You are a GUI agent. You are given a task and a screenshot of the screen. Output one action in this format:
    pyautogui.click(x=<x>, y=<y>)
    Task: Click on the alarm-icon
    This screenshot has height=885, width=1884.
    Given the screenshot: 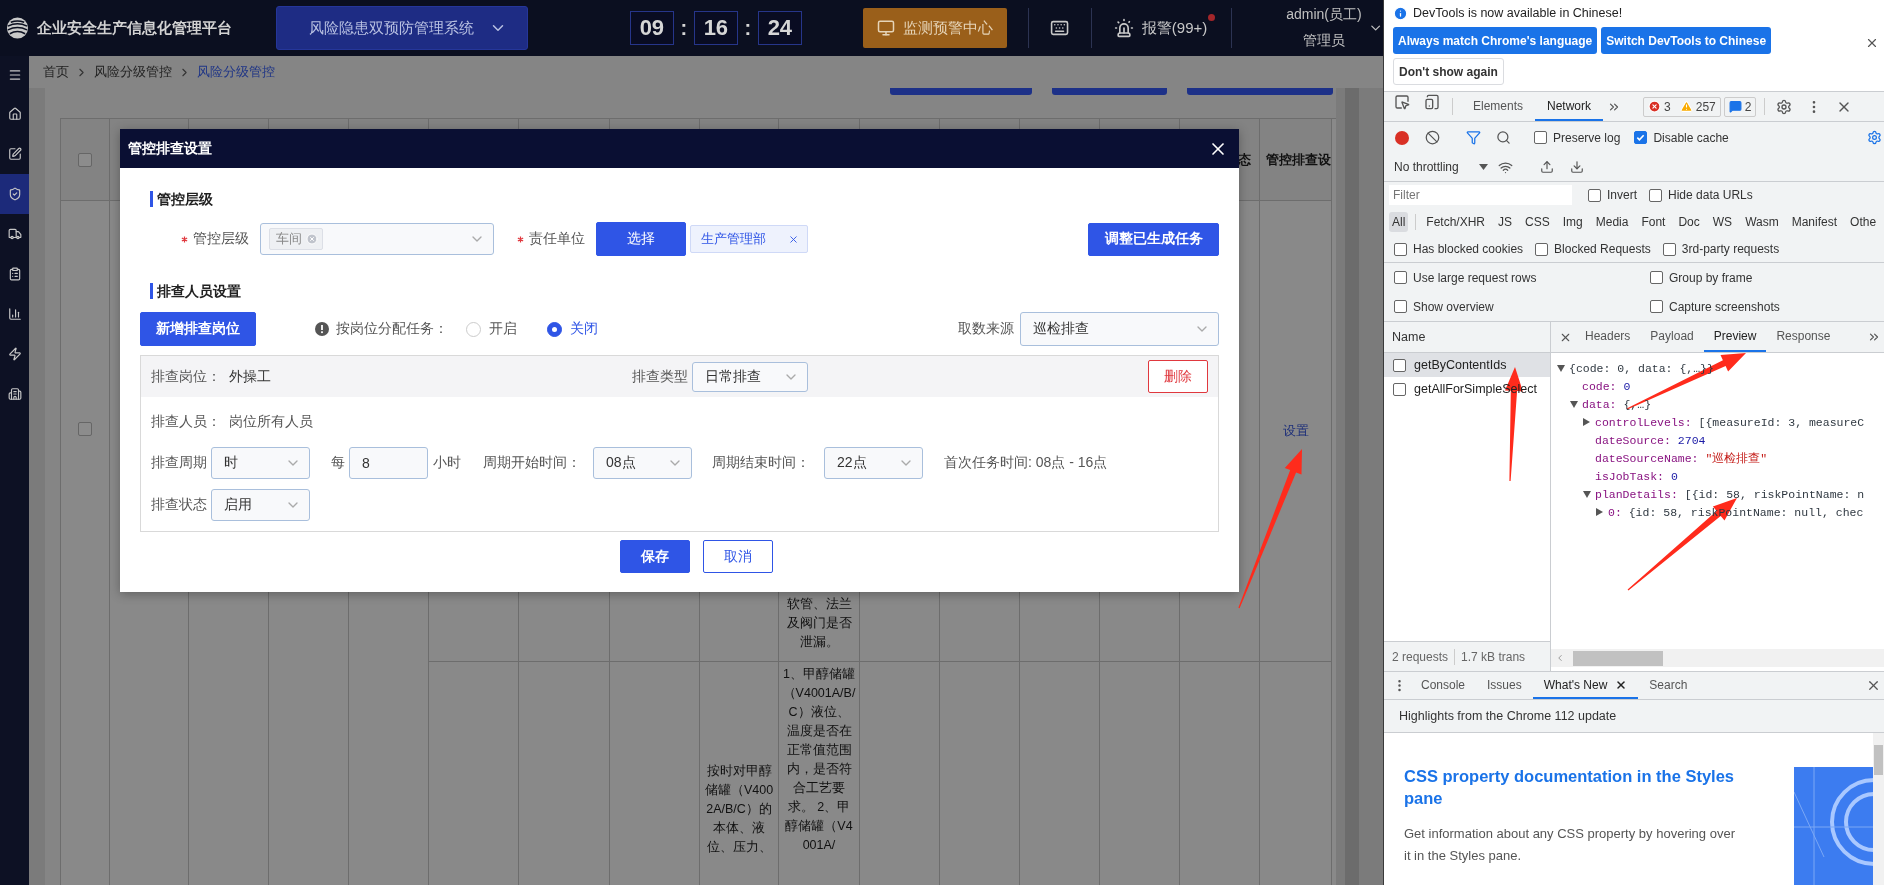 What is the action you would take?
    pyautogui.click(x=1123, y=28)
    